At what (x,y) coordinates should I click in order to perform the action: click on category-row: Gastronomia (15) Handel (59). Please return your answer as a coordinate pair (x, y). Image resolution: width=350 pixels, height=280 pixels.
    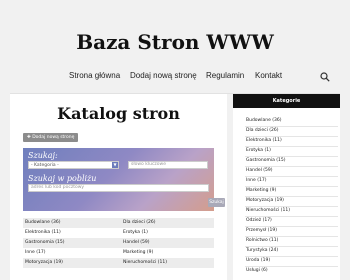
    Looking at the image, I should click on (118, 243).